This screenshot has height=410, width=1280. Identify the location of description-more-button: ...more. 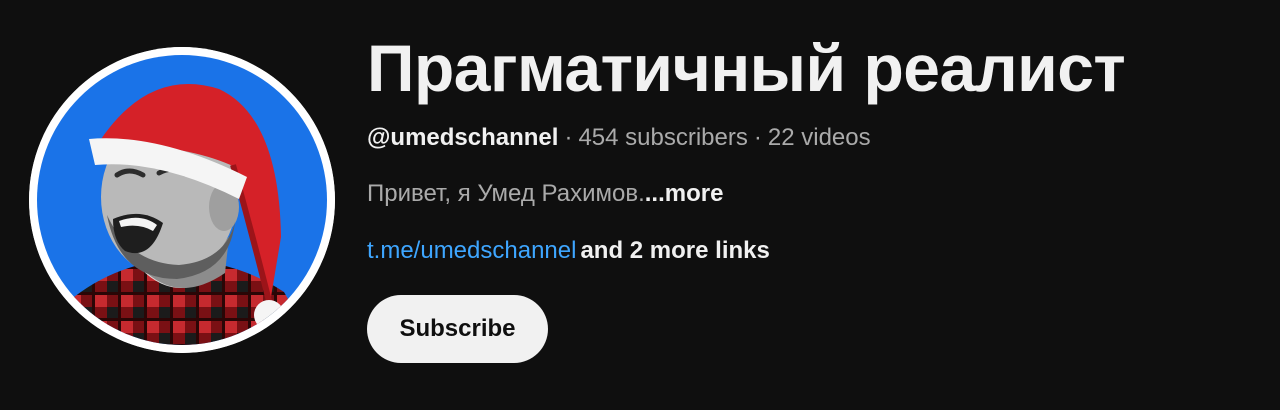
(684, 193).